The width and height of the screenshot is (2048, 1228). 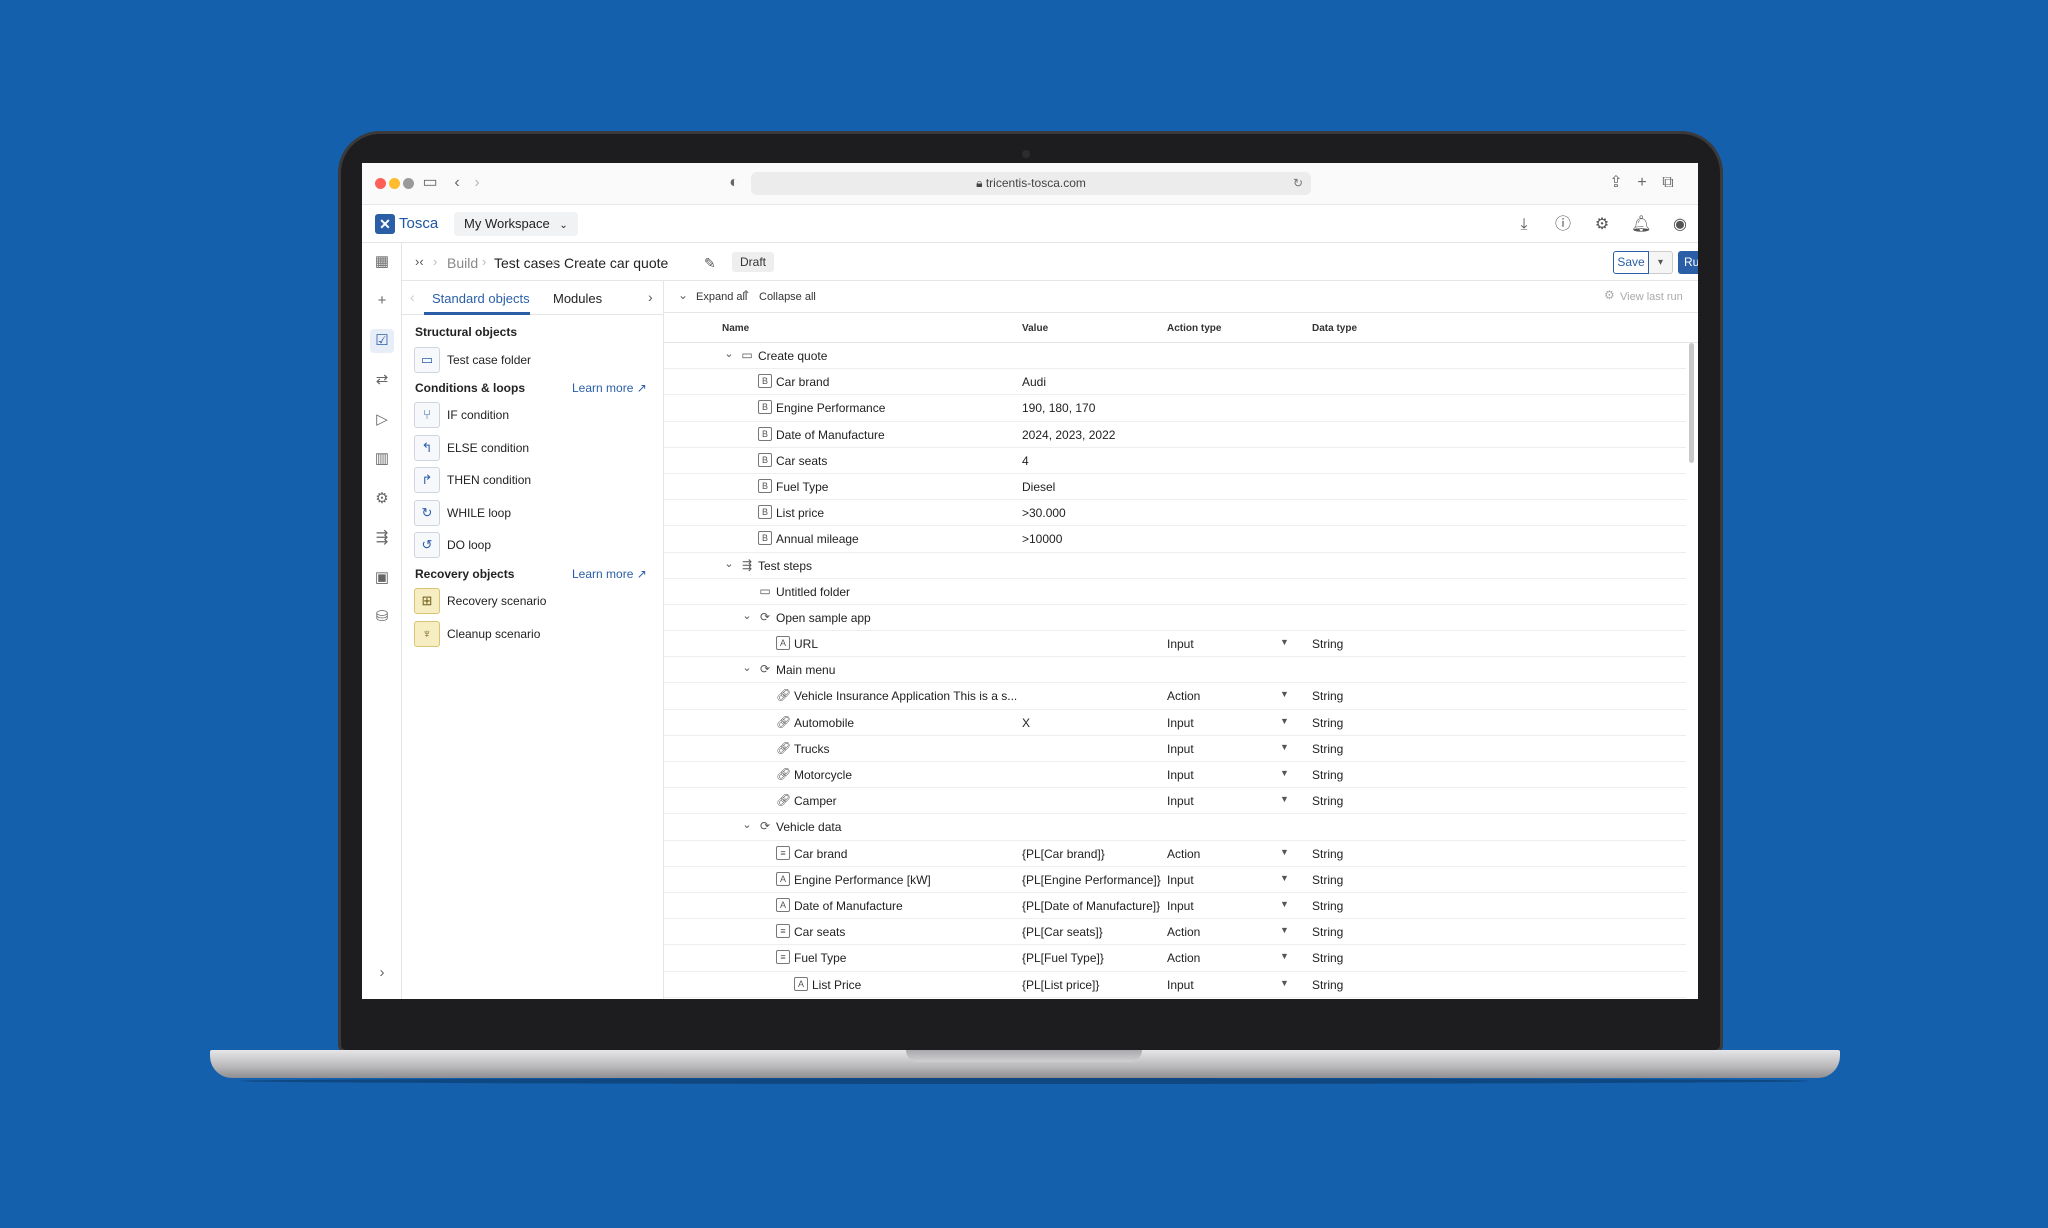 I want to click on table-row: ≡ Car seats {PL[Car seats]} Action ▼ String, so click(x=1175, y=932).